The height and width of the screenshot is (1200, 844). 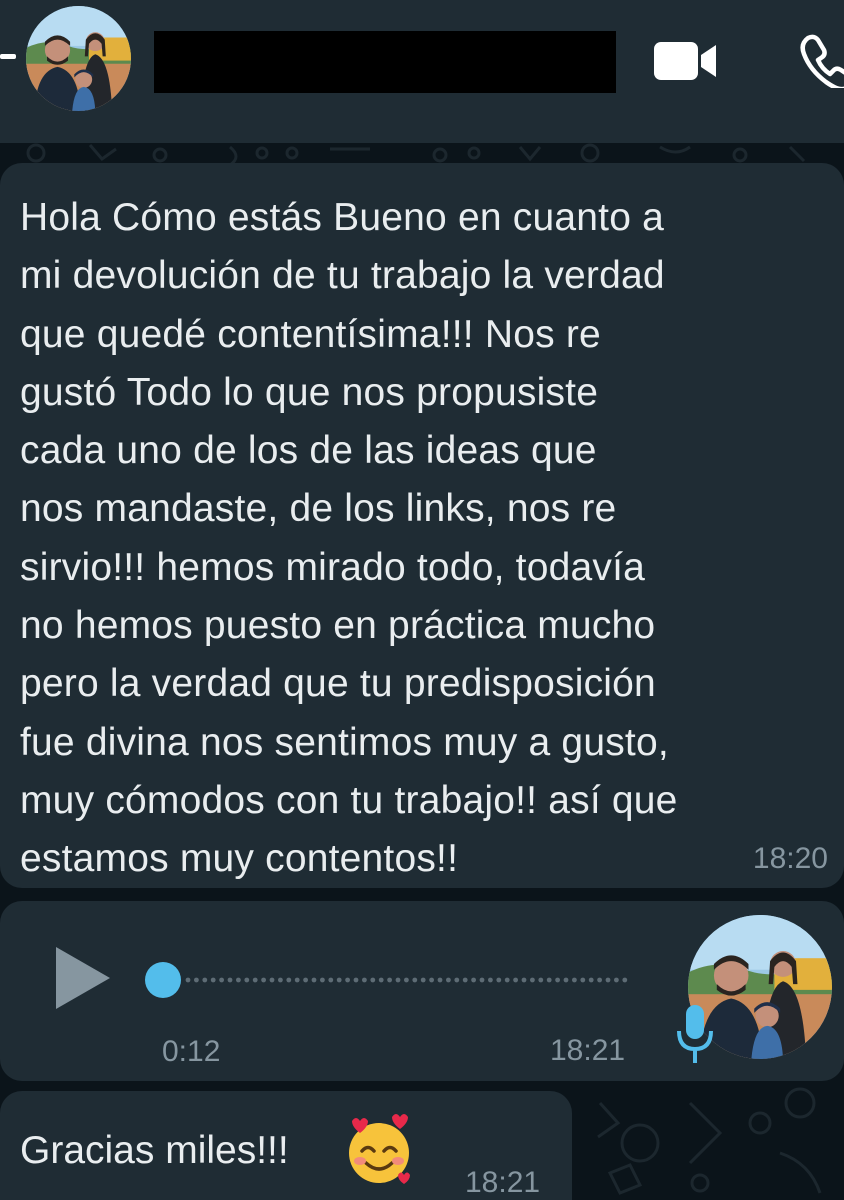 What do you see at coordinates (822, 60) in the screenshot?
I see `phone-icon` at bounding box center [822, 60].